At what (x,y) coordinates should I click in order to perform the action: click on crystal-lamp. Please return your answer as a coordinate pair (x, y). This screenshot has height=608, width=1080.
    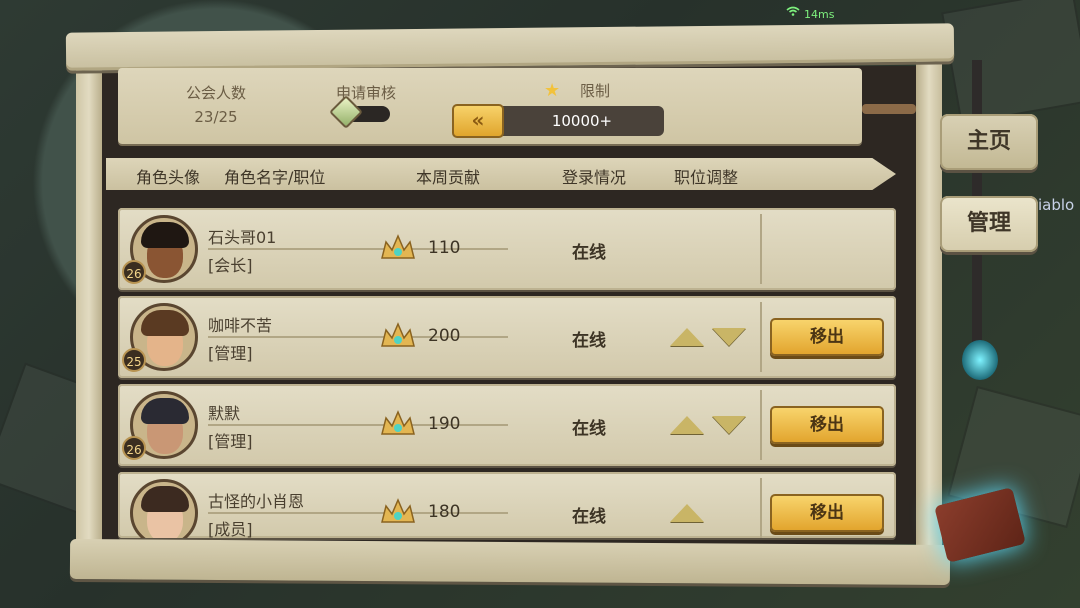
    Looking at the image, I should click on (980, 360).